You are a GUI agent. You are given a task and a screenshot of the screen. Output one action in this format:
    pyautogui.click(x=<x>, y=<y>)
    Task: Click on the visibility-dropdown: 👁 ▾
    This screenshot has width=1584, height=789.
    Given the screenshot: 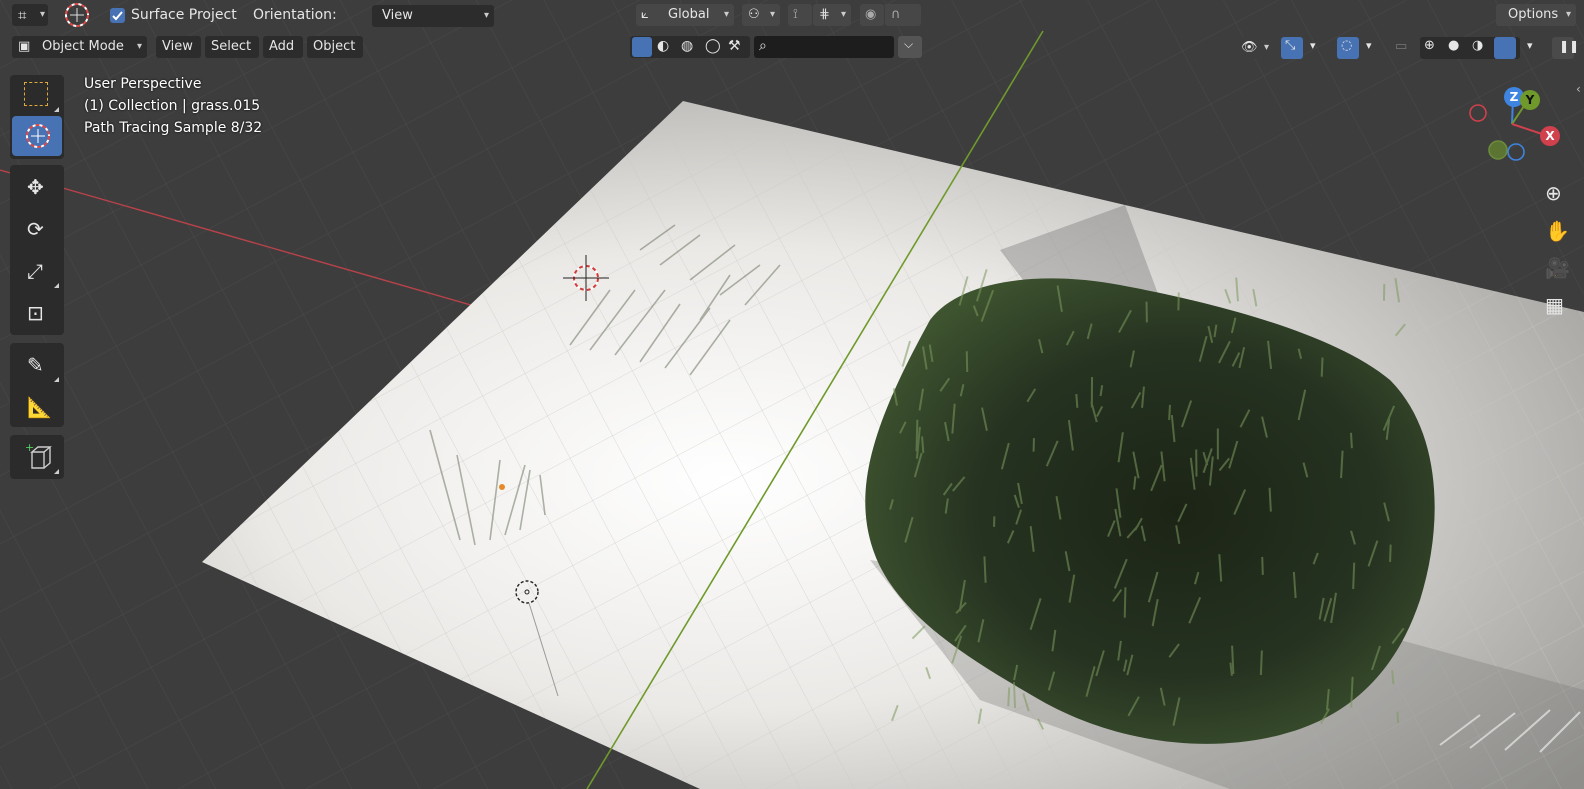 What is the action you would take?
    pyautogui.click(x=1255, y=48)
    